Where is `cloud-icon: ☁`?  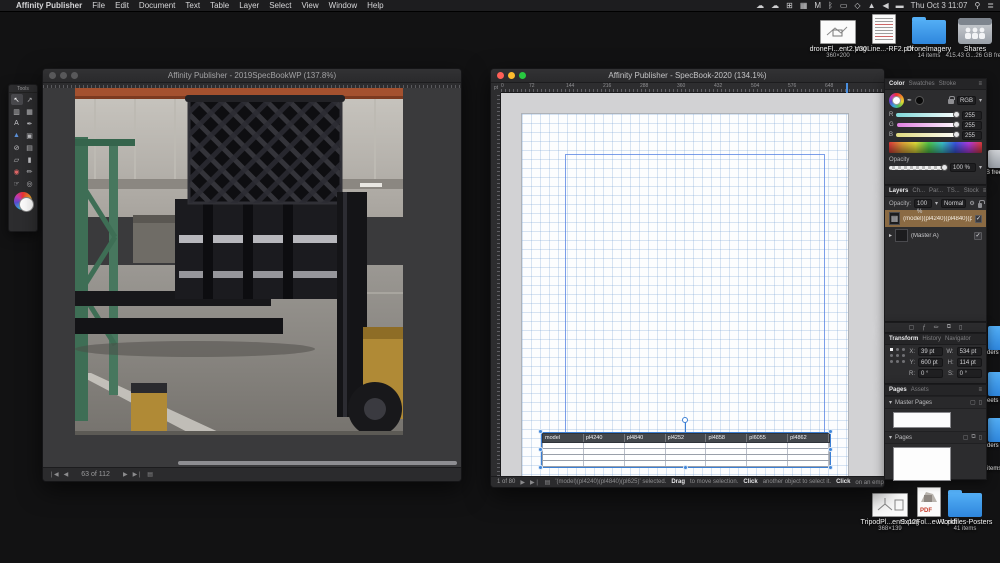 cloud-icon: ☁ is located at coordinates (760, 5).